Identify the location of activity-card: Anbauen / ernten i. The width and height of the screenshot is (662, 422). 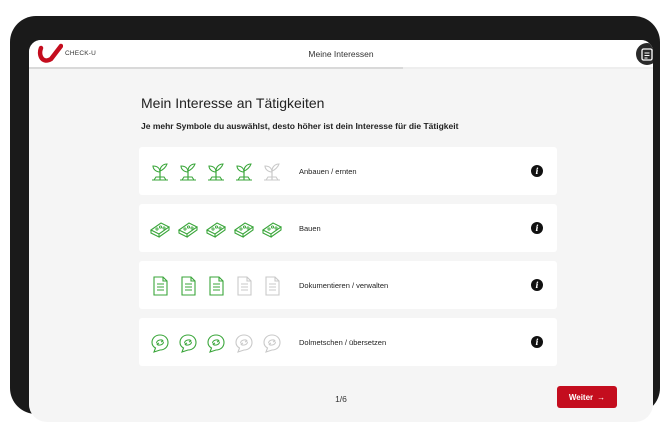
(348, 171).